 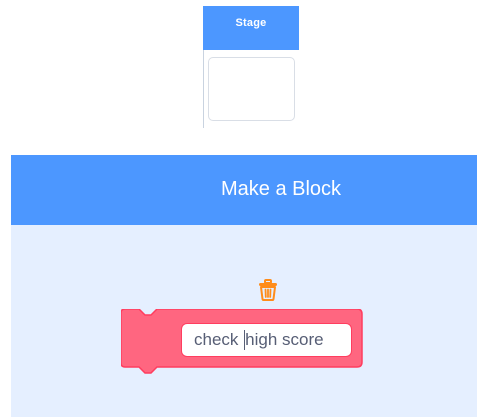 I want to click on stage-panel: Stage, so click(x=251, y=67).